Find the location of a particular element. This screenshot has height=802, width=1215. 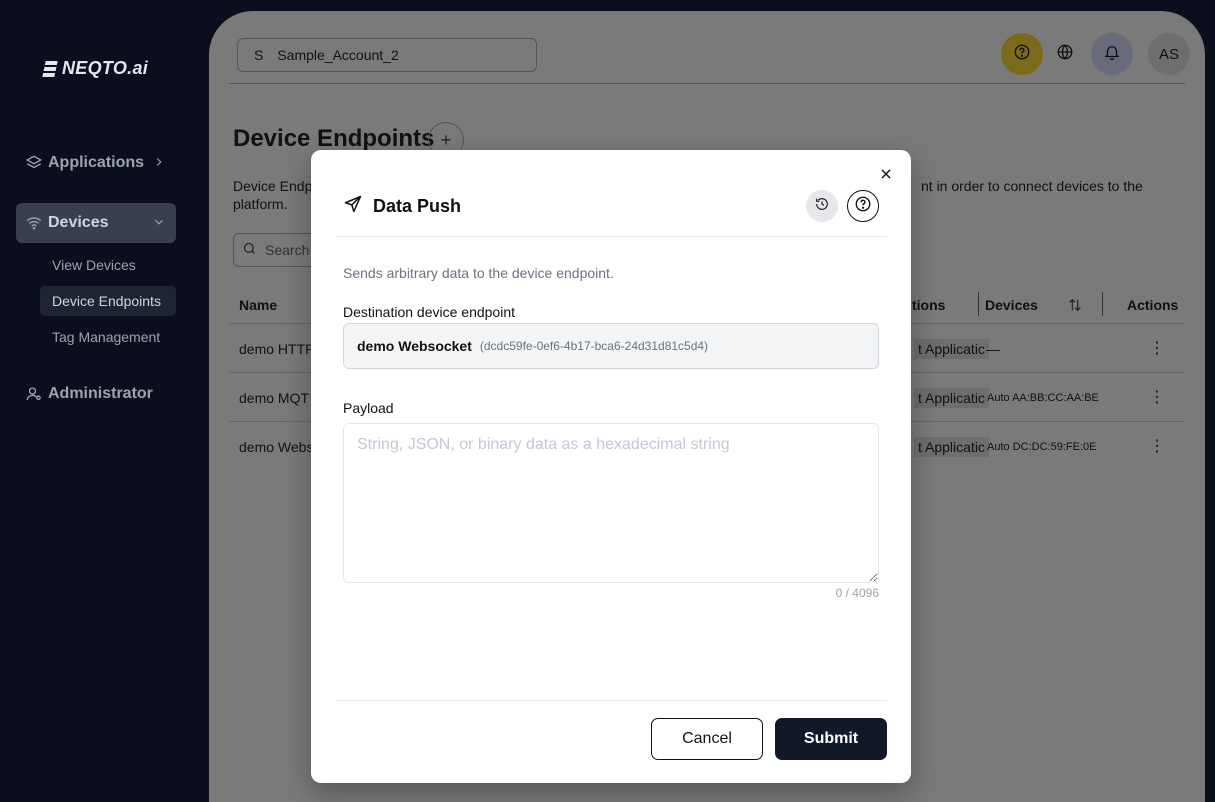

language-button is located at coordinates (1065, 54).